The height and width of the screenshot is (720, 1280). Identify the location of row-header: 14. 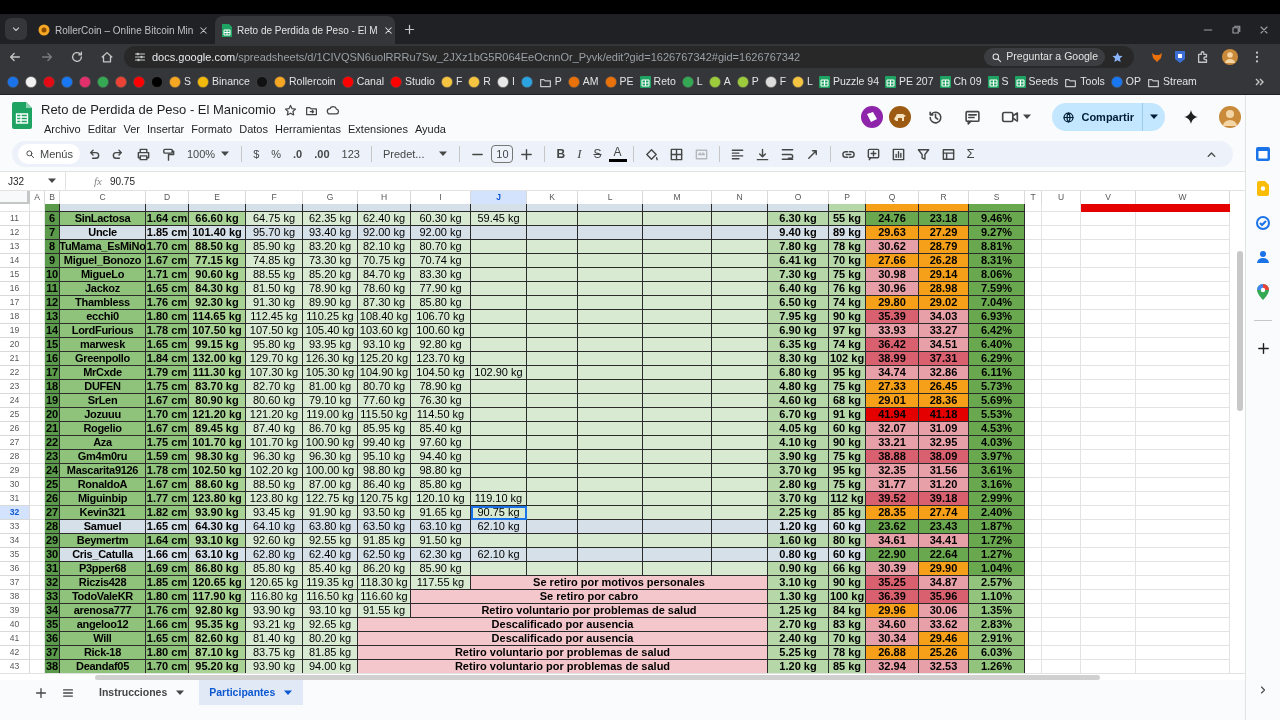
(15, 261).